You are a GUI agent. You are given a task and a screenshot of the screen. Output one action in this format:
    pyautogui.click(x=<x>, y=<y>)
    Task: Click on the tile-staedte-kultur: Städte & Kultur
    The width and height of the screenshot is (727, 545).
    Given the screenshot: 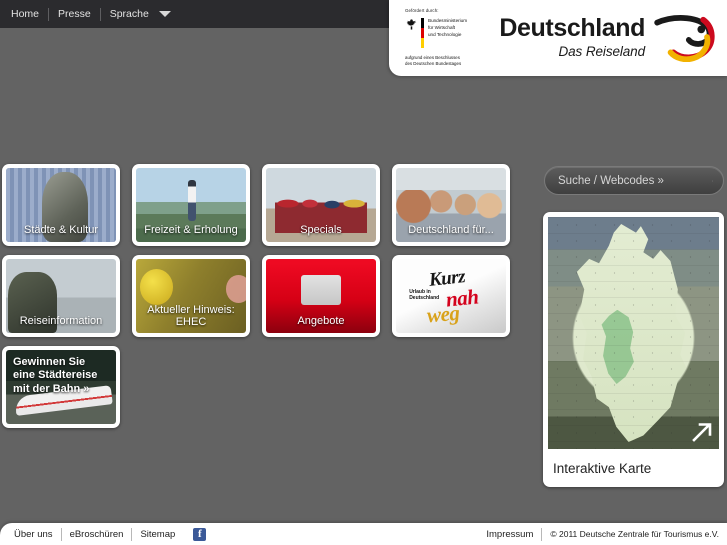 What is the action you would take?
    pyautogui.click(x=61, y=205)
    